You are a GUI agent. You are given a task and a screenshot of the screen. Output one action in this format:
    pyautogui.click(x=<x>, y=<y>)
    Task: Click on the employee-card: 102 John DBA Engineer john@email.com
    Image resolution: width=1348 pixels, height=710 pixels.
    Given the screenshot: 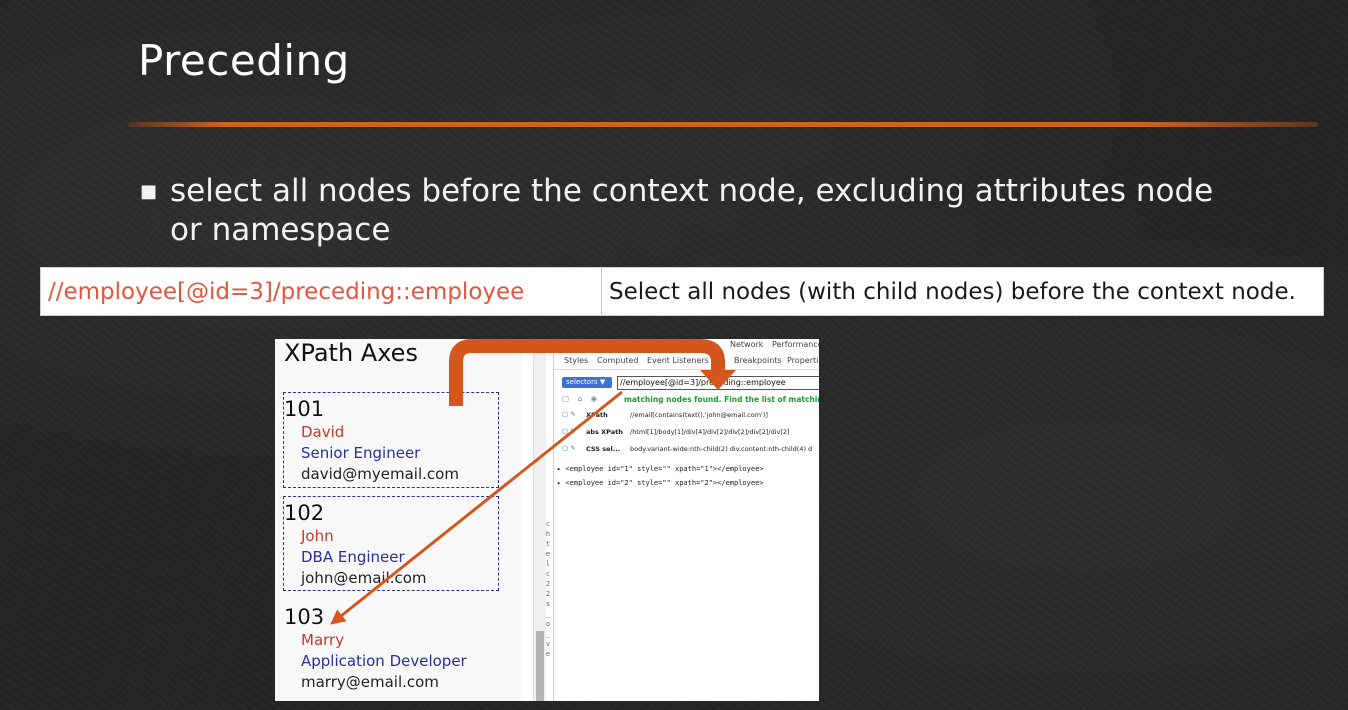 What is the action you would take?
    pyautogui.click(x=355, y=544)
    